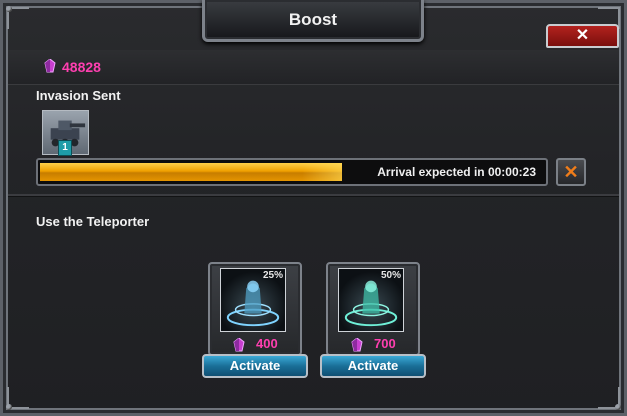 The image size is (627, 416). I want to click on cancel-invasion-button: ✕, so click(571, 172).